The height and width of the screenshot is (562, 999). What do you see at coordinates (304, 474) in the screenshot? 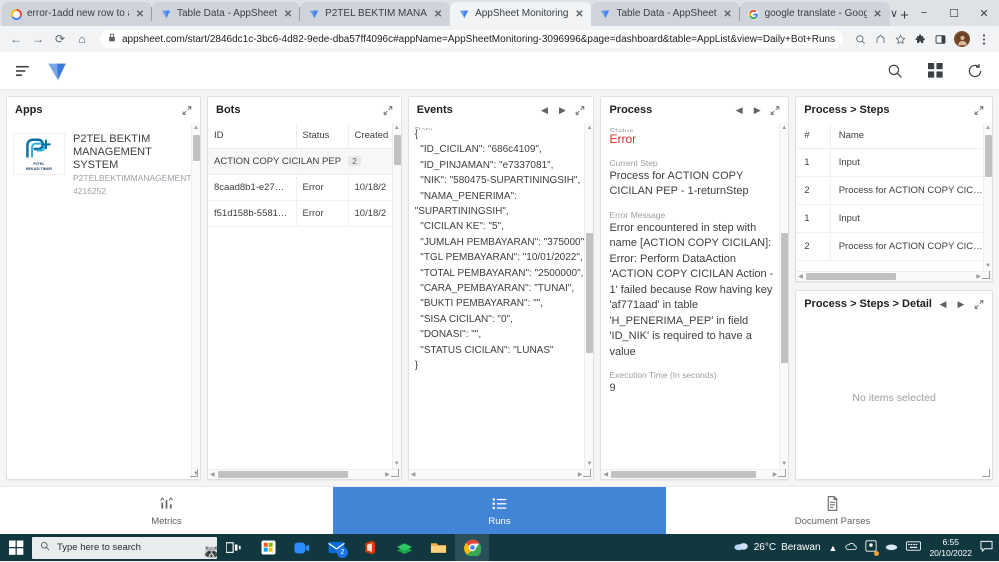
I see `bots-horizontal-scrollbar: ◀ ▶` at bounding box center [304, 474].